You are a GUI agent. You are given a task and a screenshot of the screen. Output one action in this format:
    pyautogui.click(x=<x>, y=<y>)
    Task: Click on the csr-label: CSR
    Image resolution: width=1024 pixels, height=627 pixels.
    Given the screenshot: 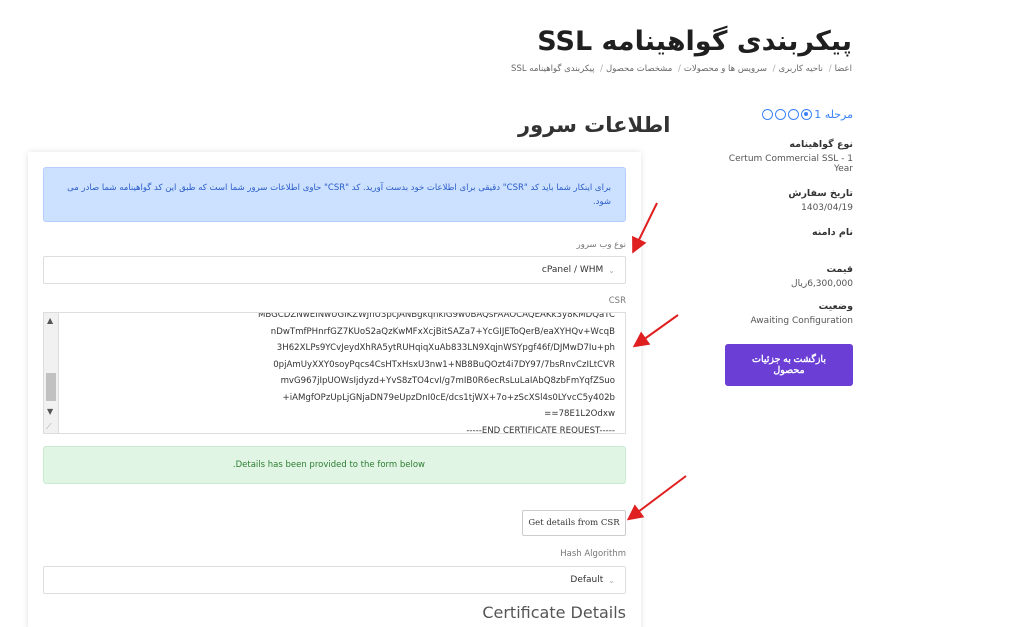 What is the action you would take?
    pyautogui.click(x=617, y=301)
    